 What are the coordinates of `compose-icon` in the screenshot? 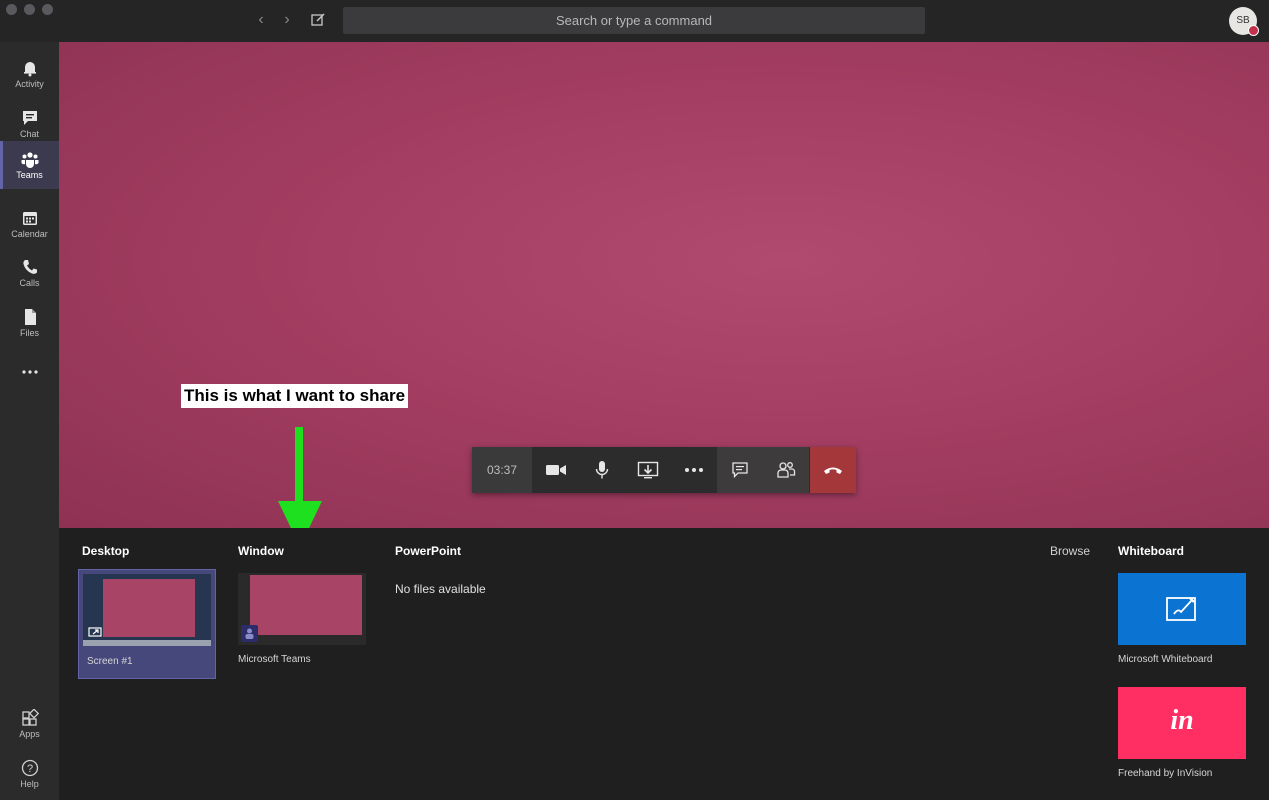 It's located at (318, 20).